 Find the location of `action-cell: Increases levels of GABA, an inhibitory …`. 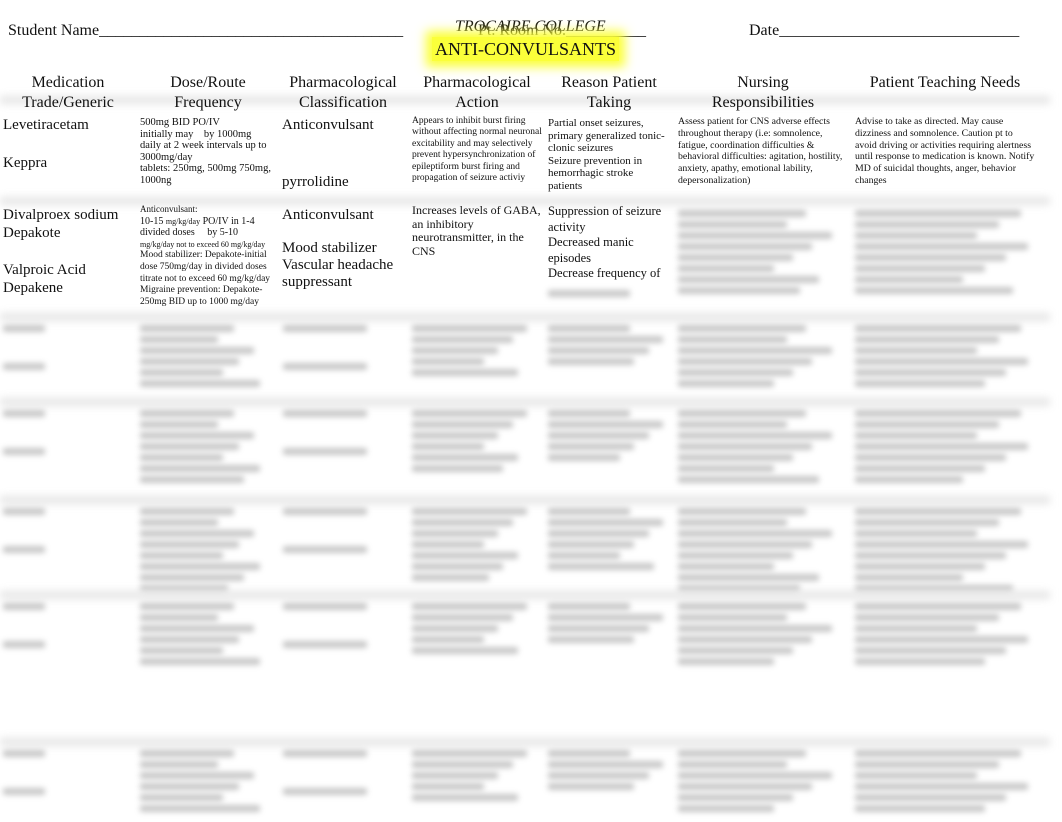

action-cell: Increases levels of GABA, an inhibitory … is located at coordinates (476, 230).